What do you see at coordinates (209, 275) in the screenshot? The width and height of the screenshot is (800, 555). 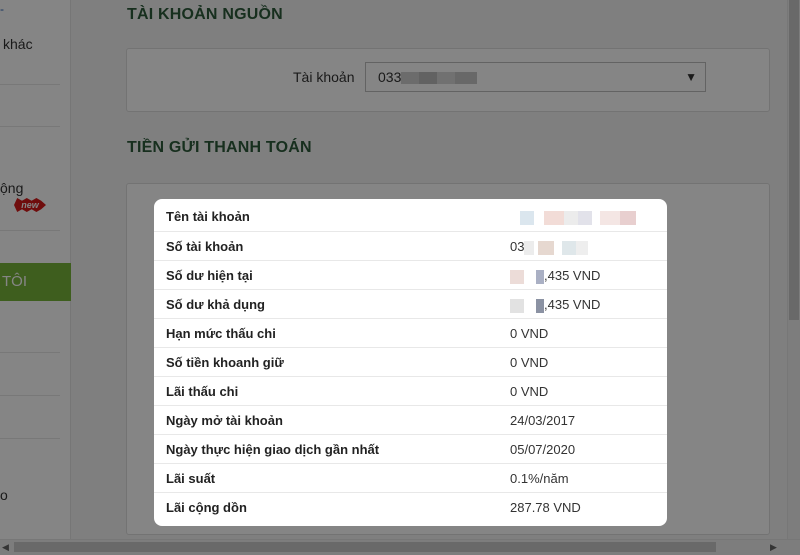 I see `detail-label: Số dư hiện tại` at bounding box center [209, 275].